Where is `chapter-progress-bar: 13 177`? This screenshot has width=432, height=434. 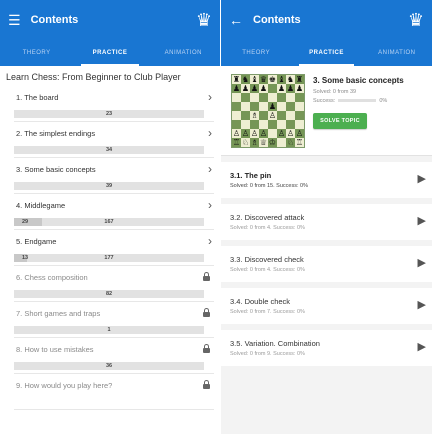 chapter-progress-bar: 13 177 is located at coordinates (109, 258).